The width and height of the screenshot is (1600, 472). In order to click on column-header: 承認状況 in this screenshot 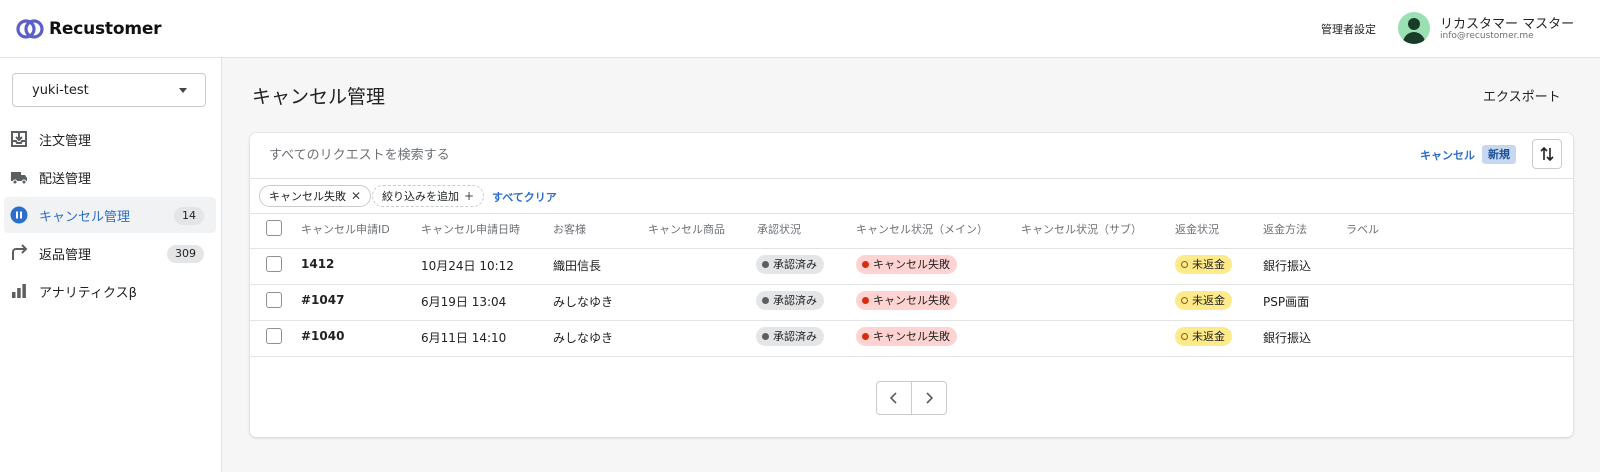, I will do `click(779, 229)`.